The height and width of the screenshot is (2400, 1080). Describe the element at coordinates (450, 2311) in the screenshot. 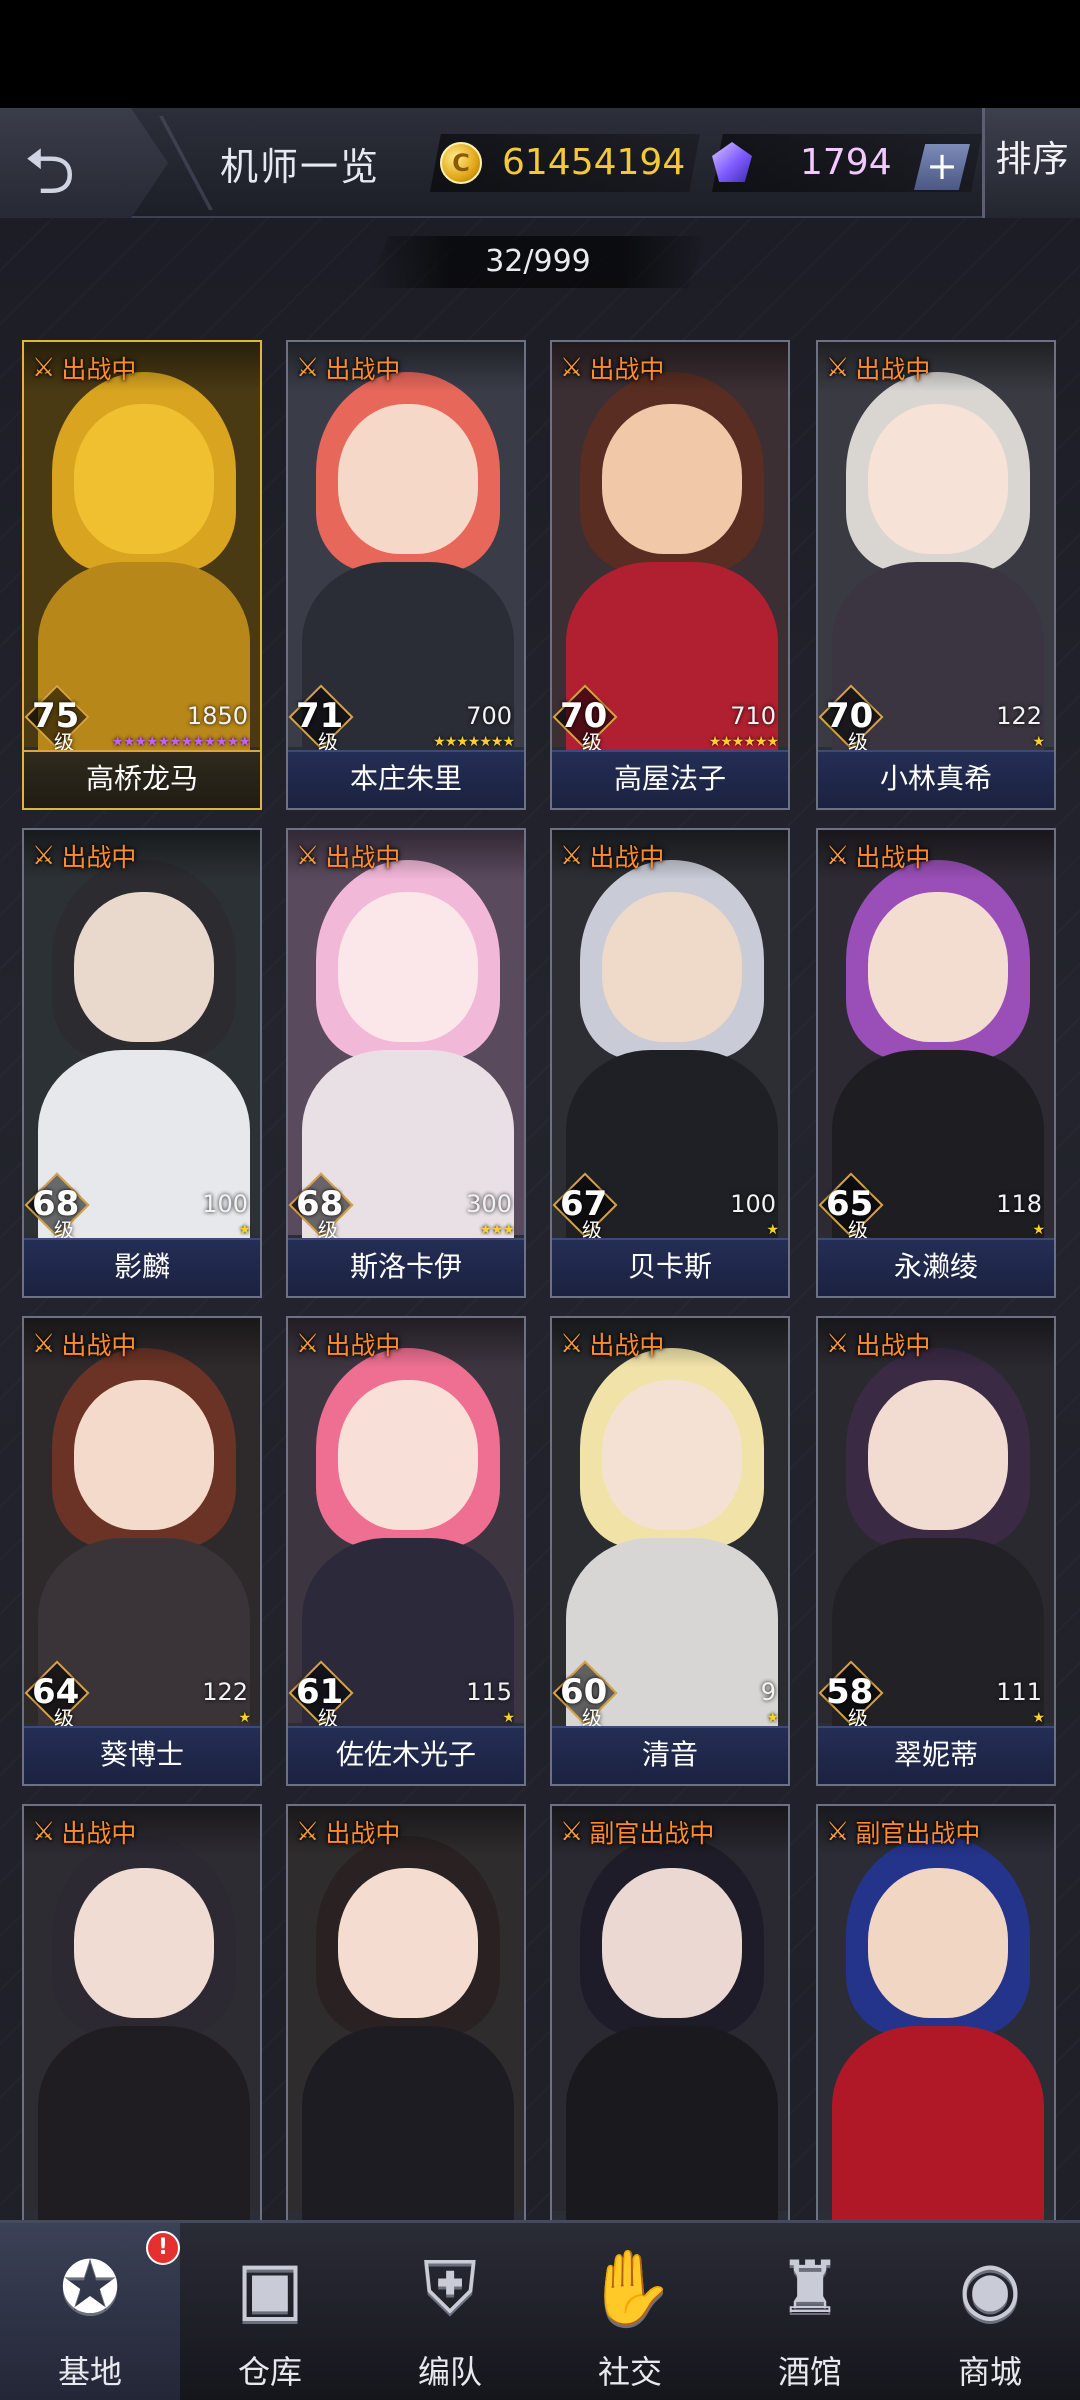

I see `nav-formation: ⛨ 编队` at that location.